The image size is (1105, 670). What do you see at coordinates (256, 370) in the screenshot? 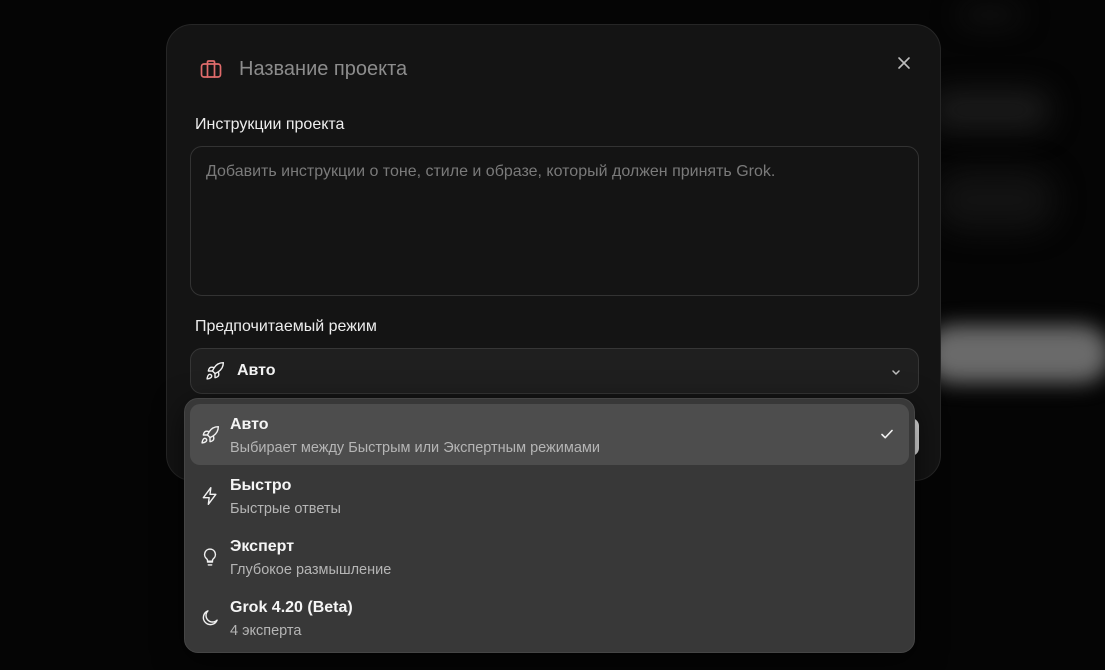
I see `mode-select-value: Авто` at bounding box center [256, 370].